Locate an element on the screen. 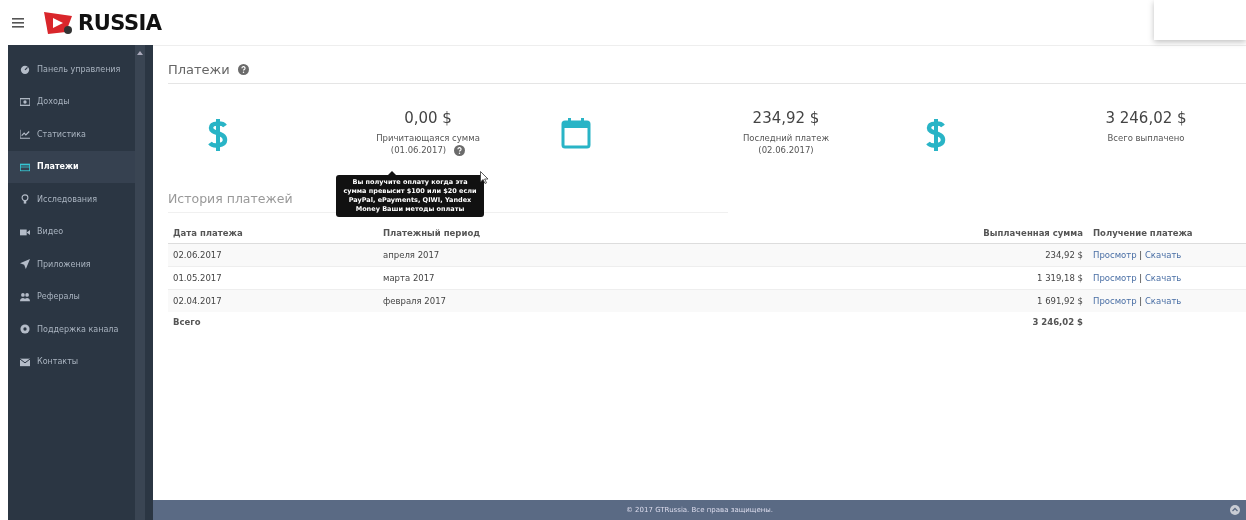 This screenshot has width=1246, height=520. logo-text: RUSSIA is located at coordinates (120, 22).